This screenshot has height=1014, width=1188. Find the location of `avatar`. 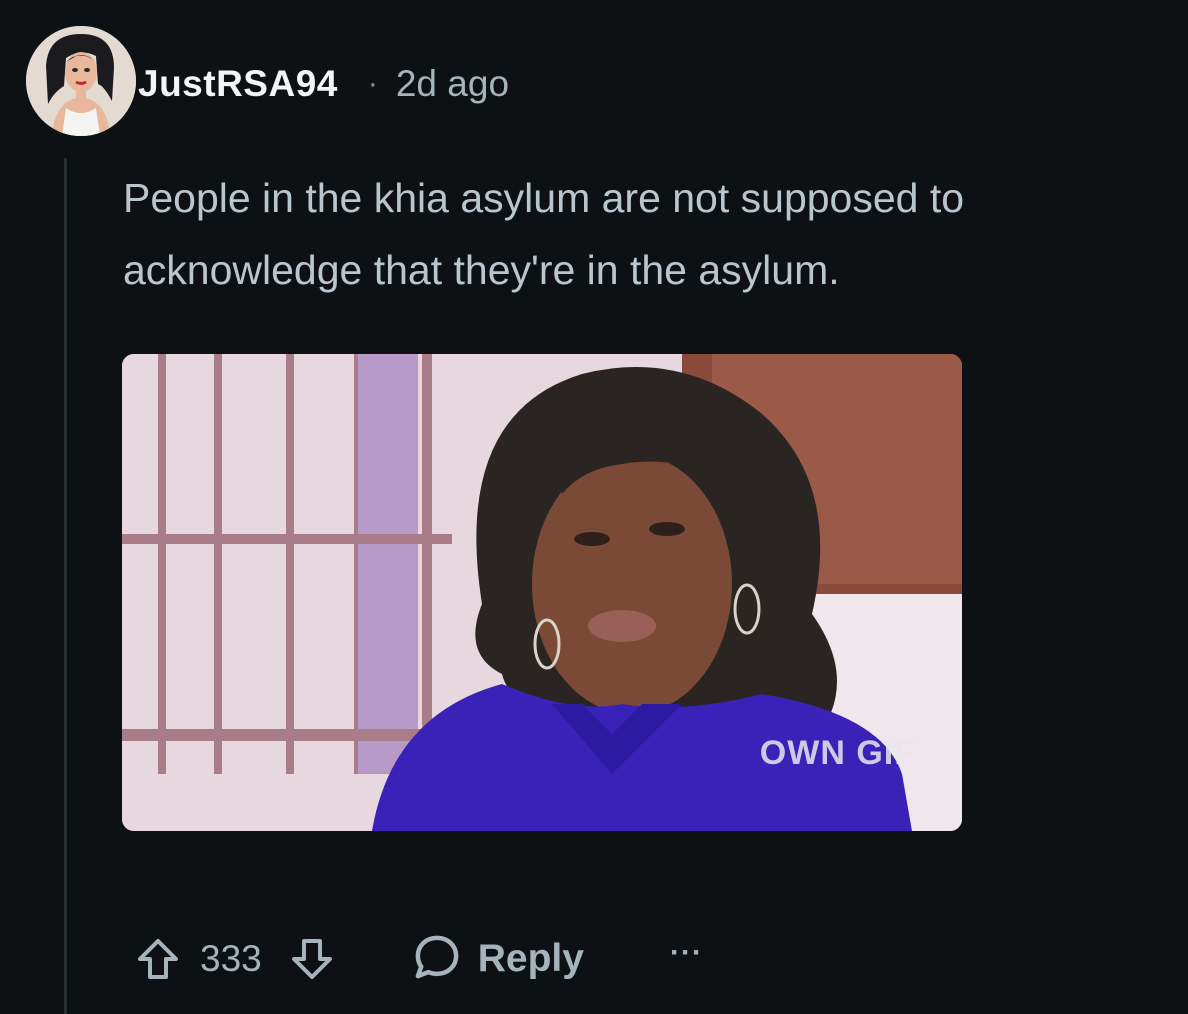

avatar is located at coordinates (81, 81).